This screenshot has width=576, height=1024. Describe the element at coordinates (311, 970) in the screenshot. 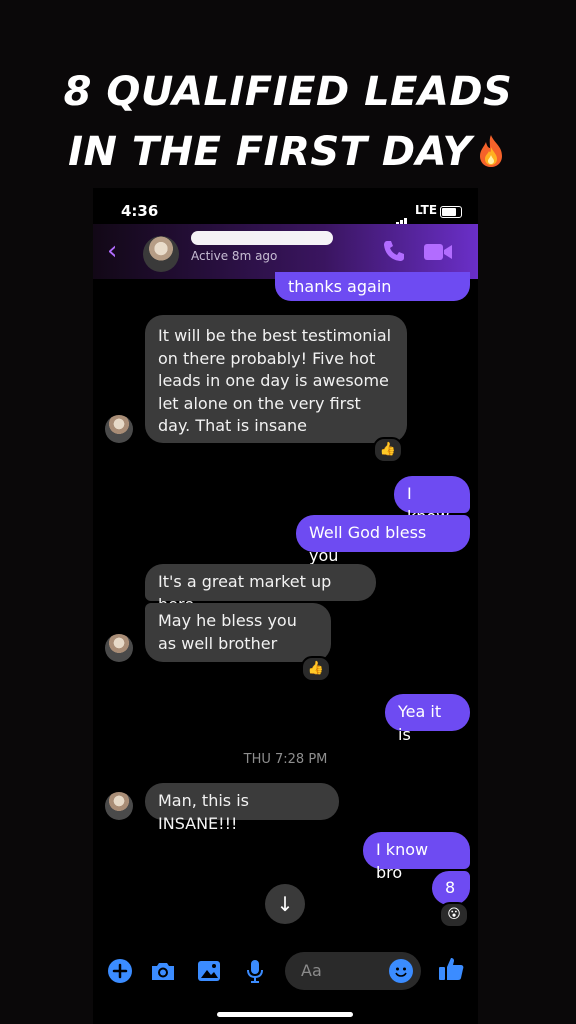

I see `message-input-placeholder: Aa` at that location.